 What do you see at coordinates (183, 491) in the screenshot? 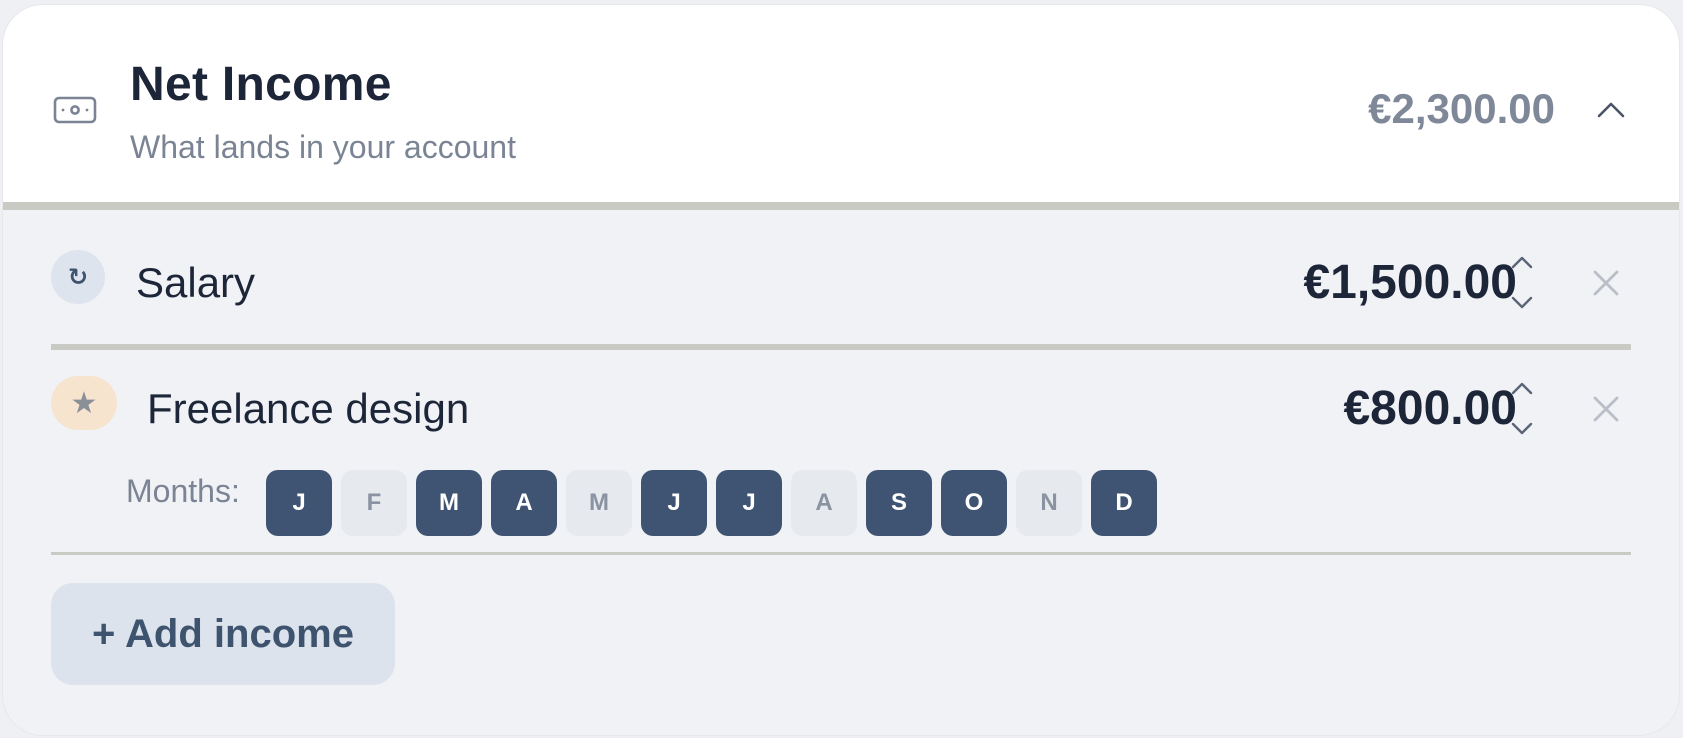
I see `months-label: Months:` at bounding box center [183, 491].